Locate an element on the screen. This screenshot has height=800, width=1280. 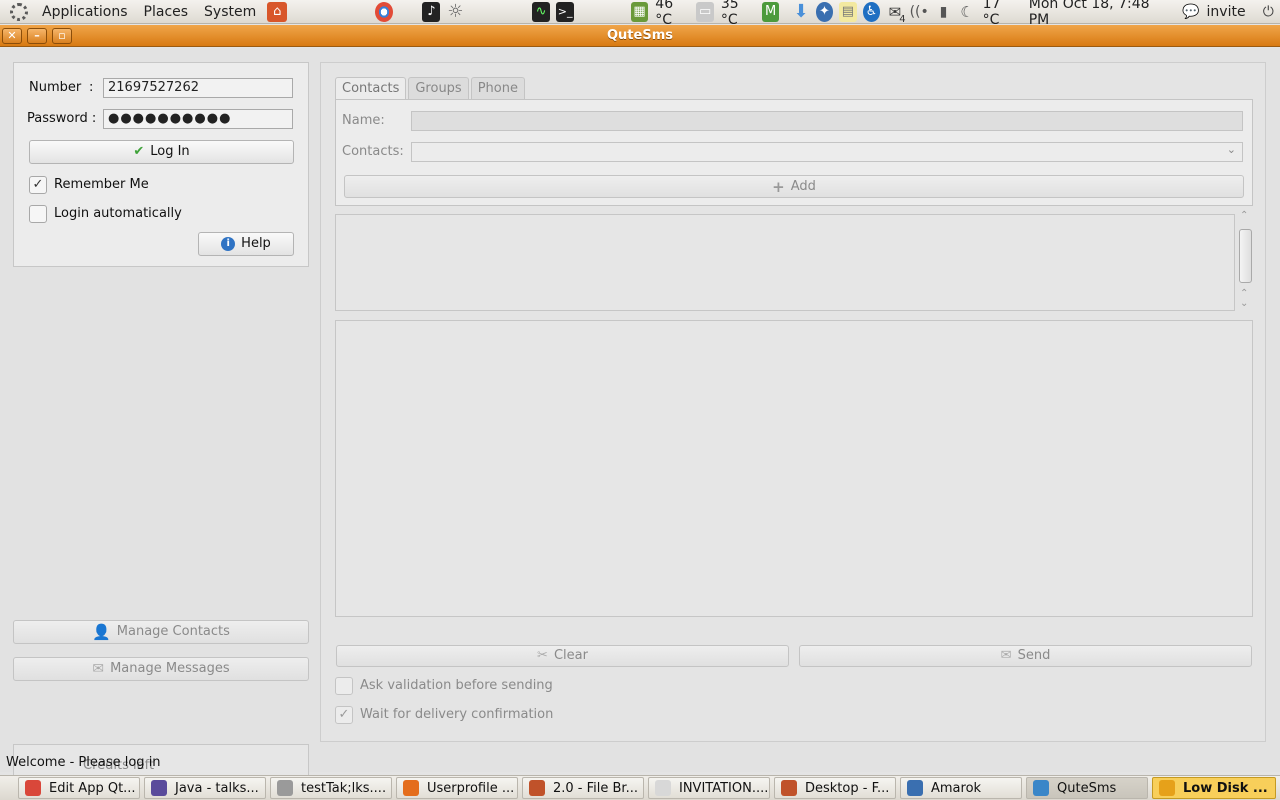
message-clock-icon: ✉ is located at coordinates (98, 669).